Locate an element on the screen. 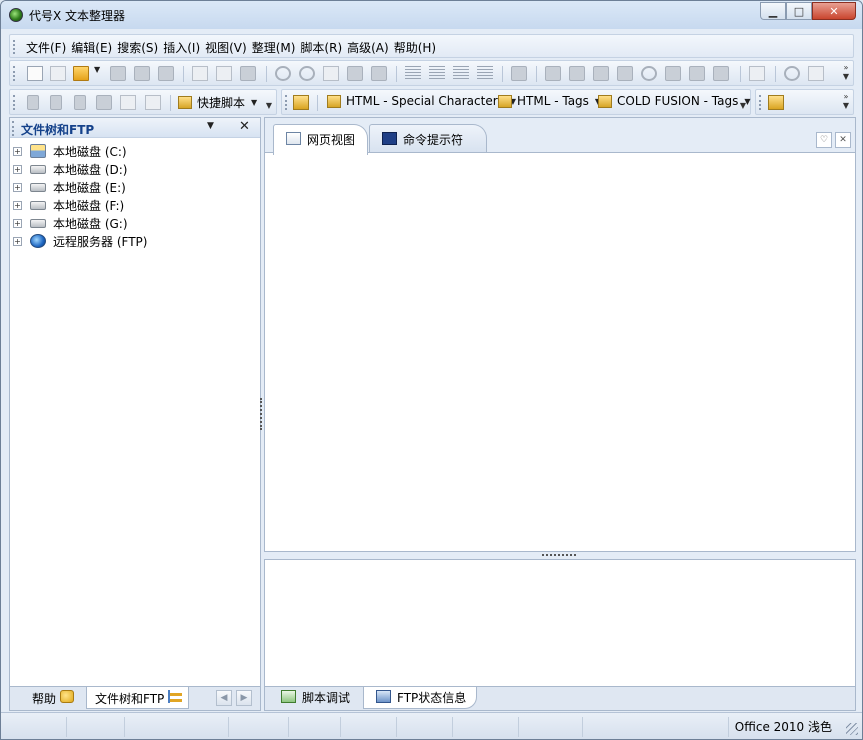  menu-help: 帮助(H) is located at coordinates (416, 47).